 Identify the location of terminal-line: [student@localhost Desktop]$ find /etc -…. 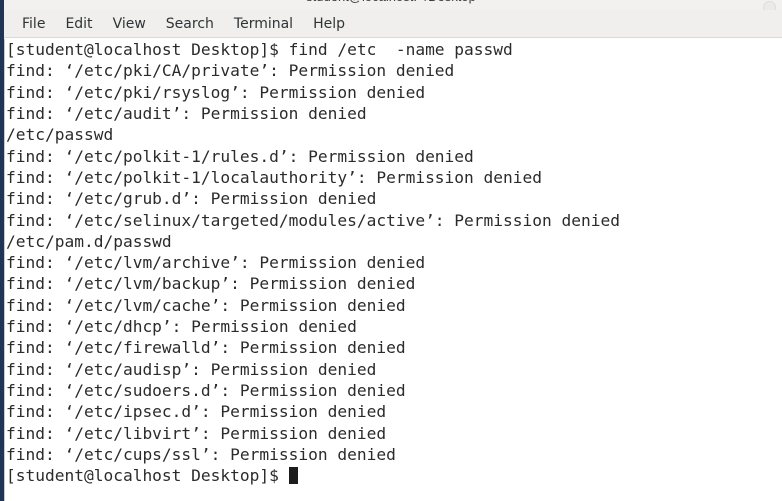
(259, 49).